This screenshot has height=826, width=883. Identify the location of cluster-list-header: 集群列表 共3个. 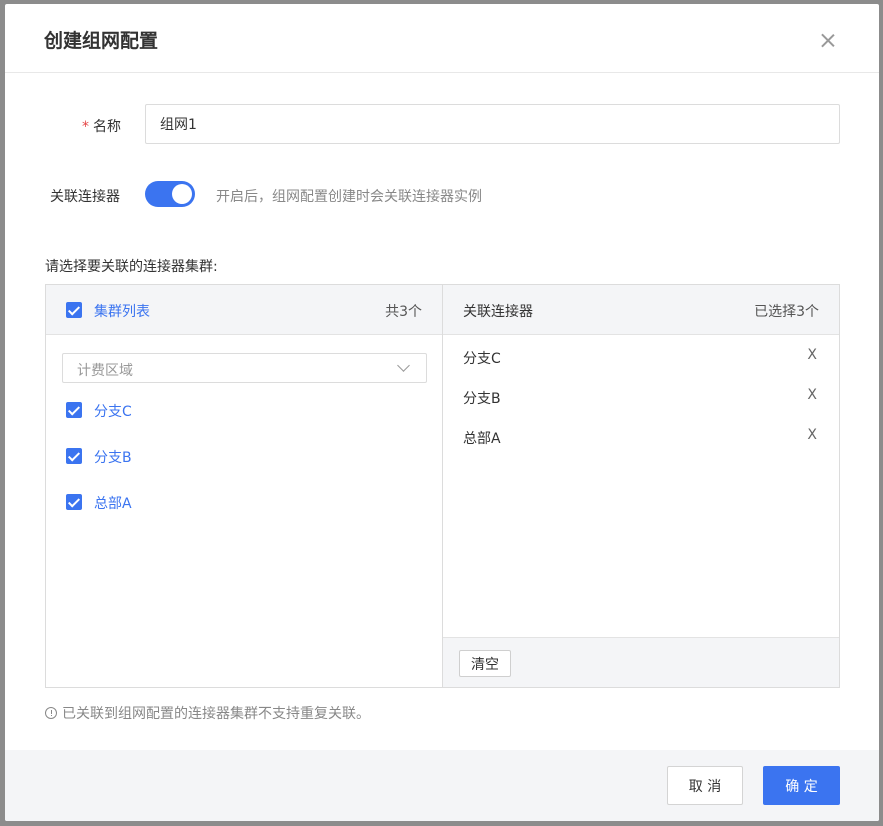
(244, 310).